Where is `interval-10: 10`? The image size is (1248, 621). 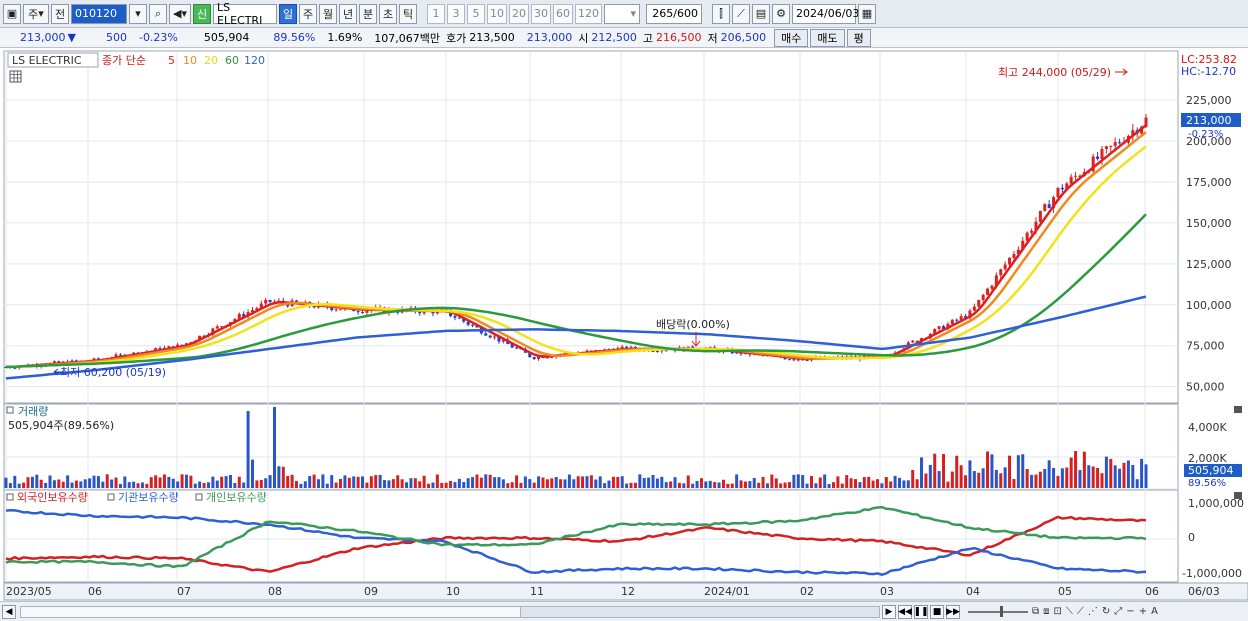
interval-10: 10 is located at coordinates (497, 13).